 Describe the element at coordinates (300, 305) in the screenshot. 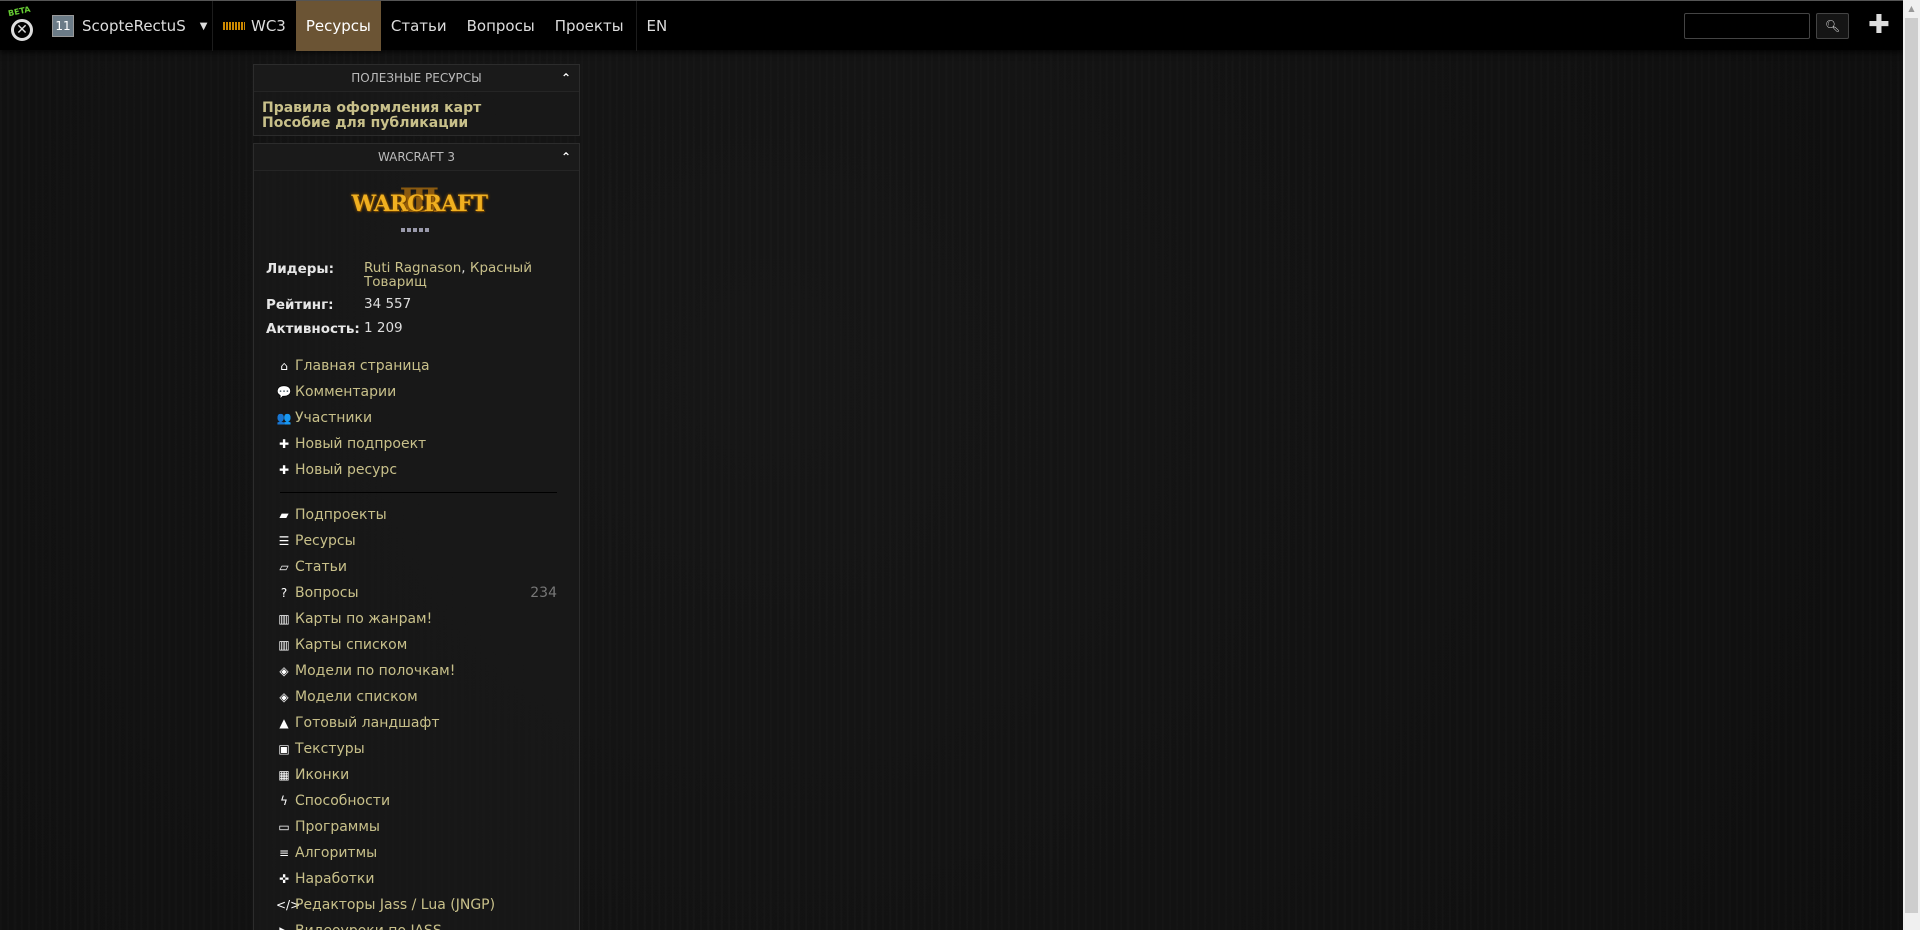

I see `rating-label: Рейтинг:` at that location.